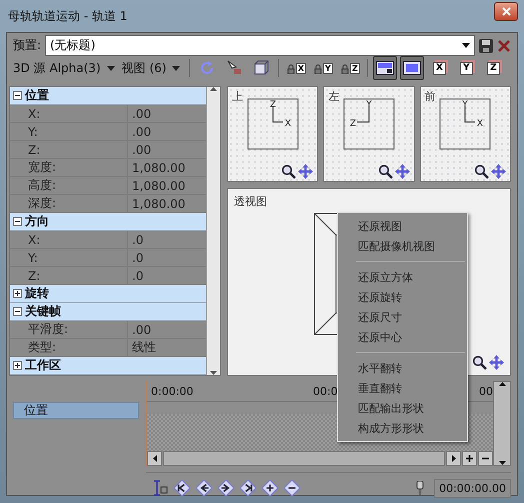  What do you see at coordinates (334, 96) in the screenshot?
I see `view-label: 左` at bounding box center [334, 96].